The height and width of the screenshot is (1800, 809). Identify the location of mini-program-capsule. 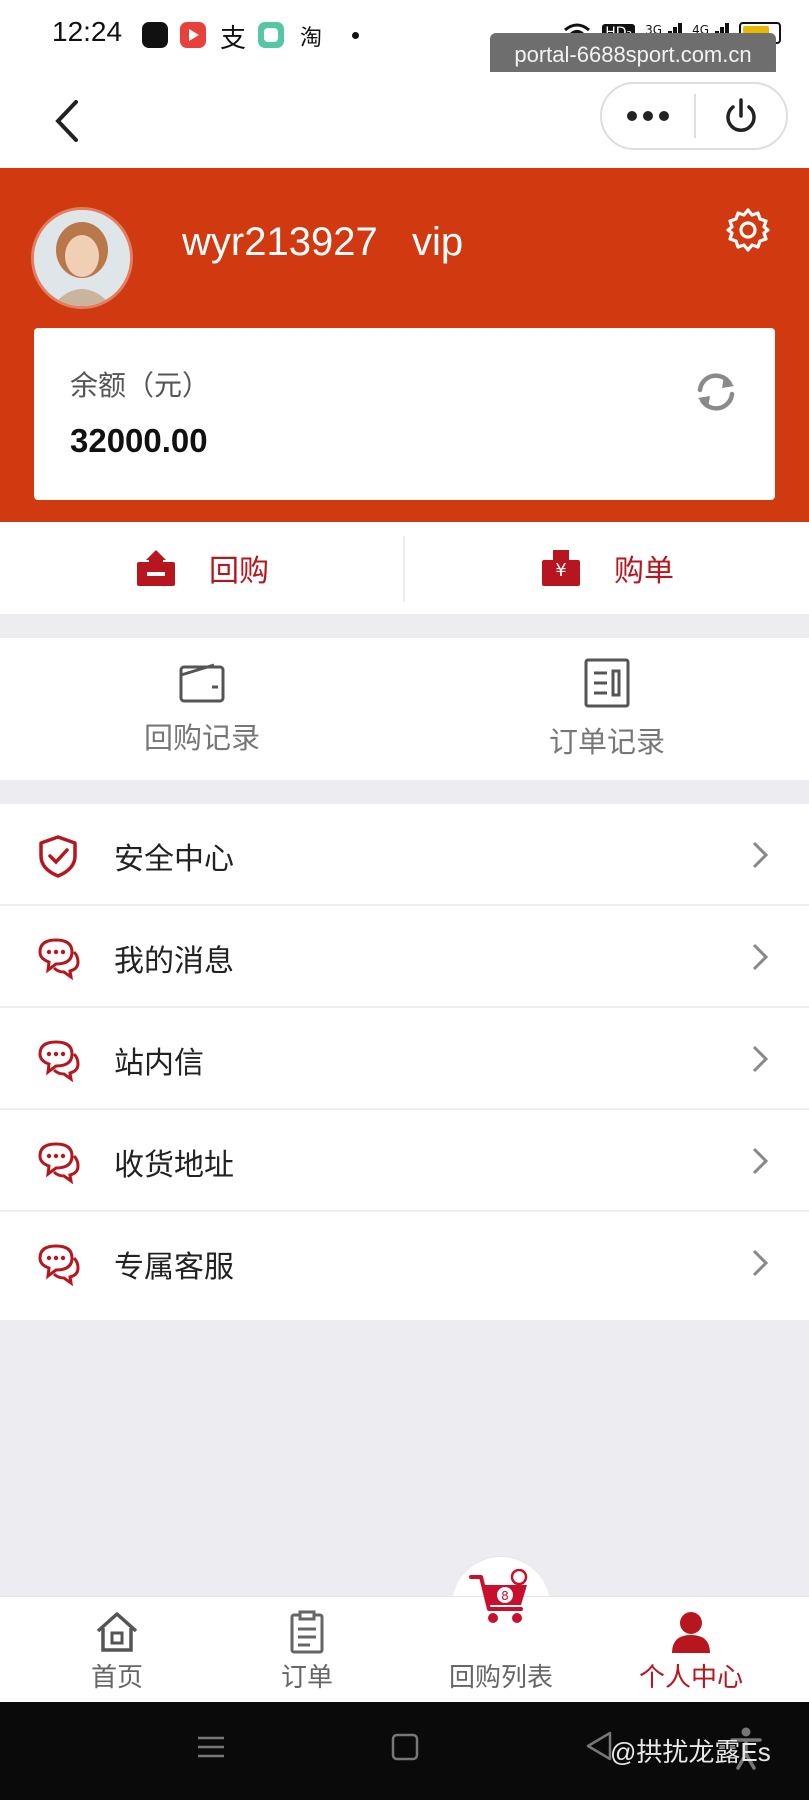
(694, 116).